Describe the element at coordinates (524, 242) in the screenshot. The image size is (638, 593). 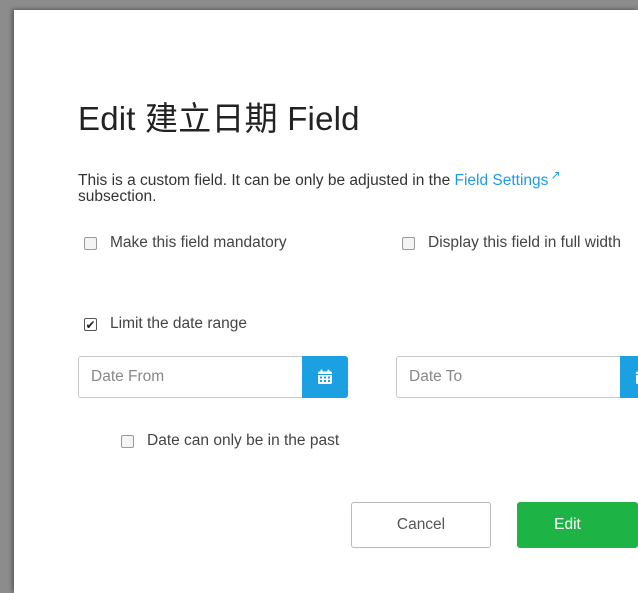
I see `full-width-label: Display this field in full width` at that location.